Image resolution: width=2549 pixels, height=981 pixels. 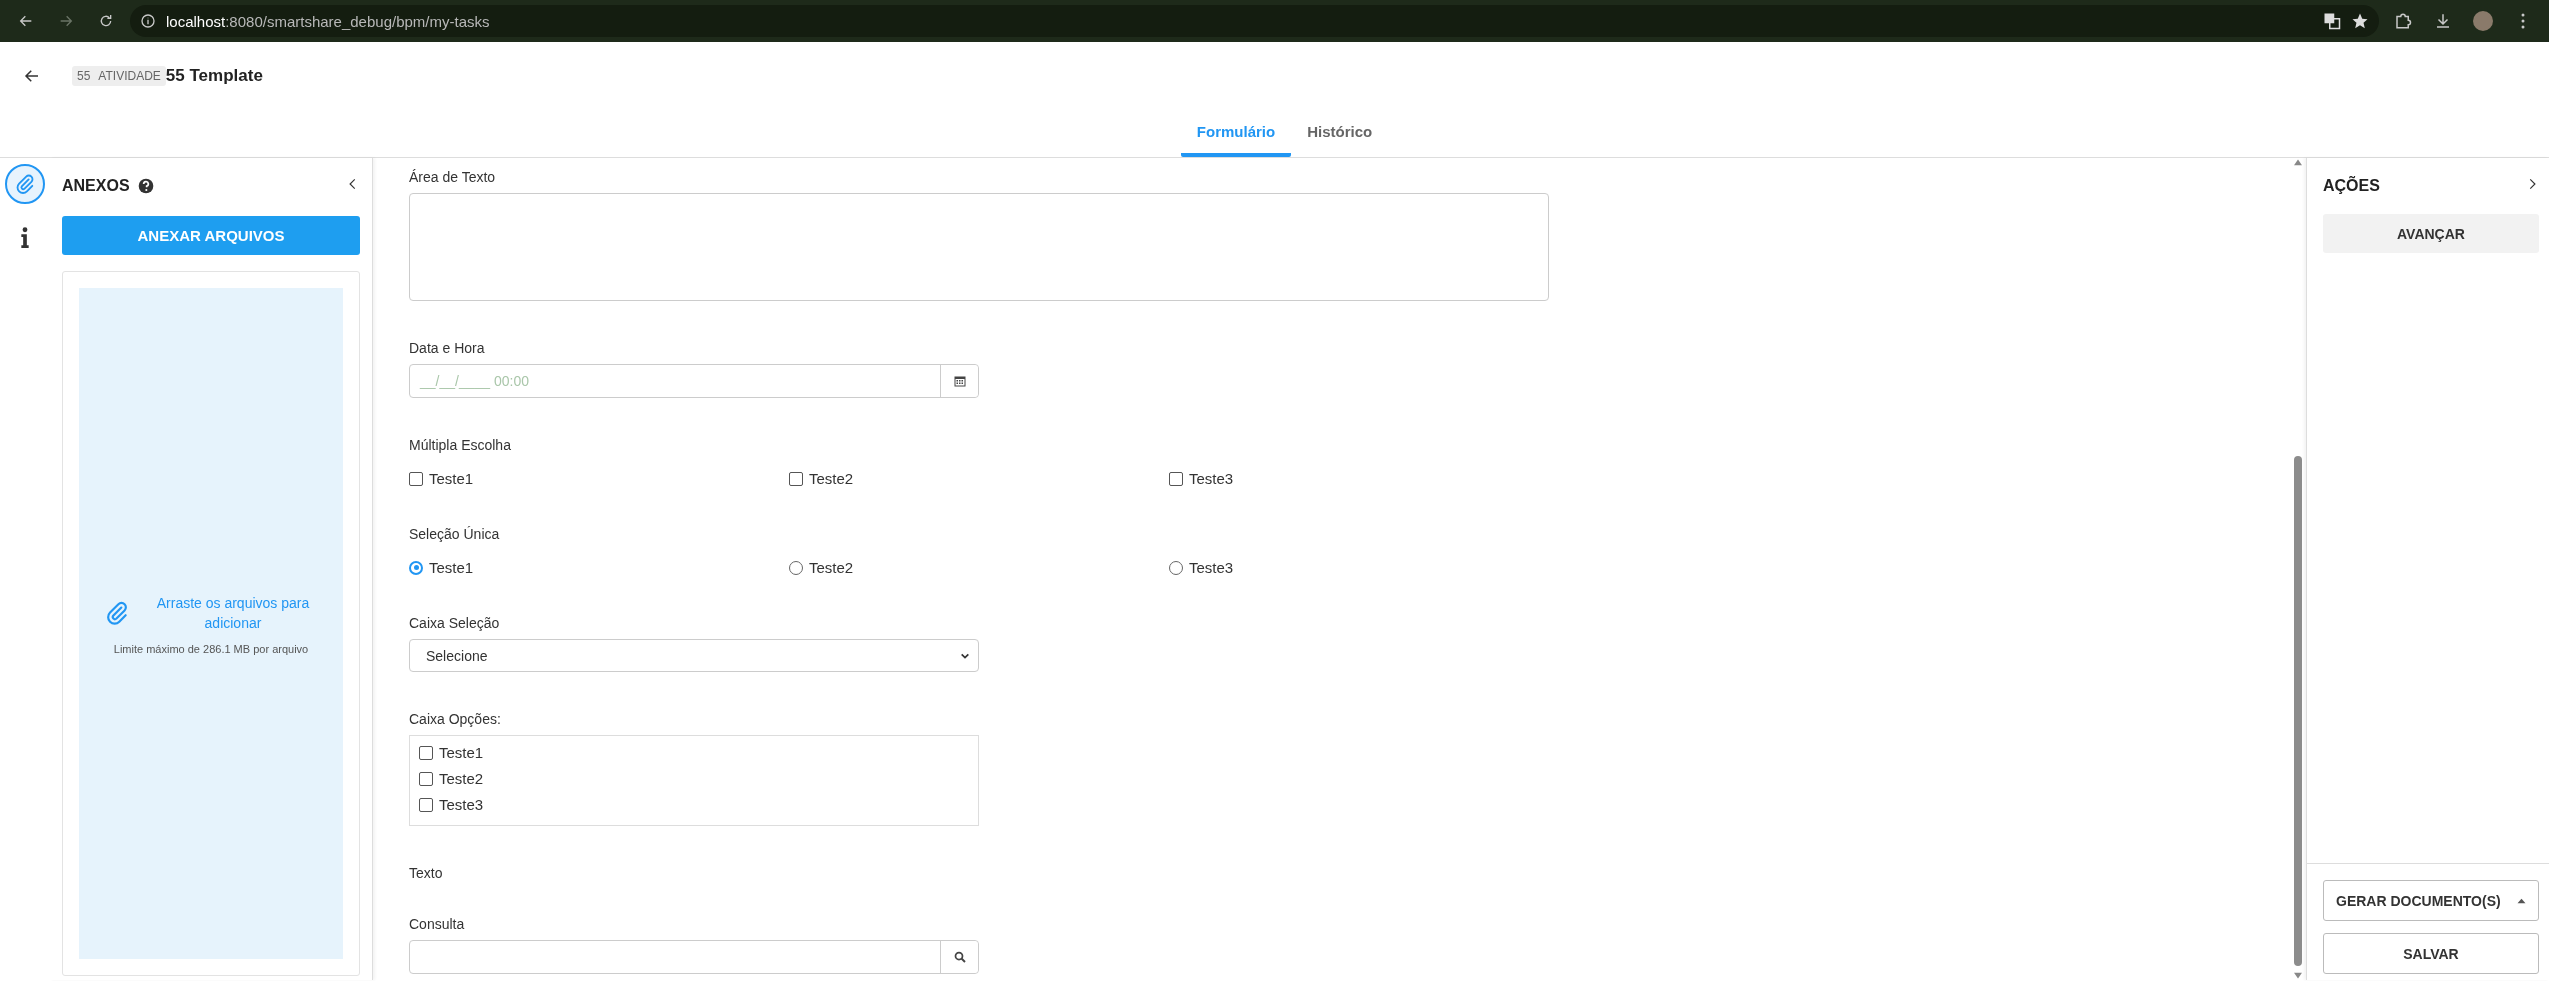 I want to click on calendar-button, so click(x=959, y=381).